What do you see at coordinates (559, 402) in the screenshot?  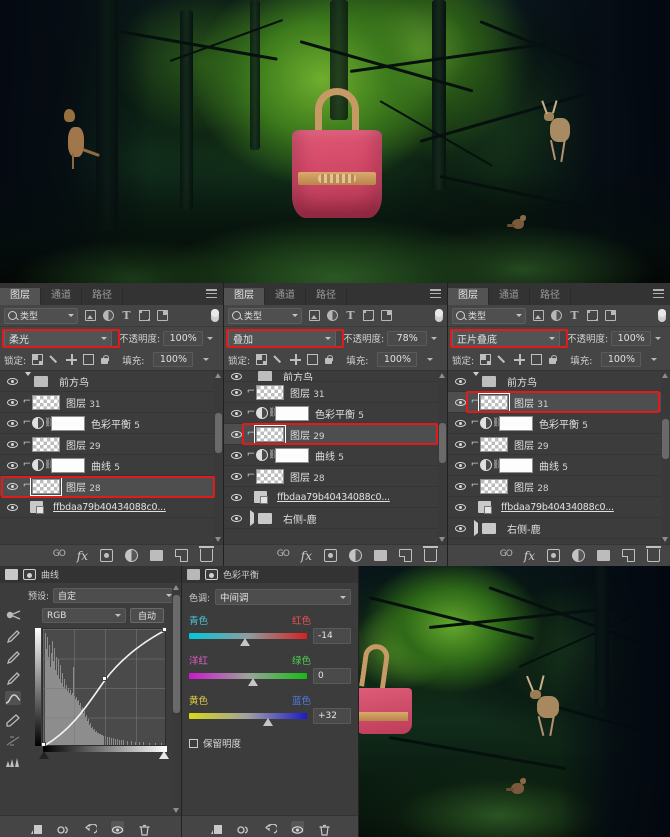 I see `layer-row-31-c: ⌐ 图层 31` at bounding box center [559, 402].